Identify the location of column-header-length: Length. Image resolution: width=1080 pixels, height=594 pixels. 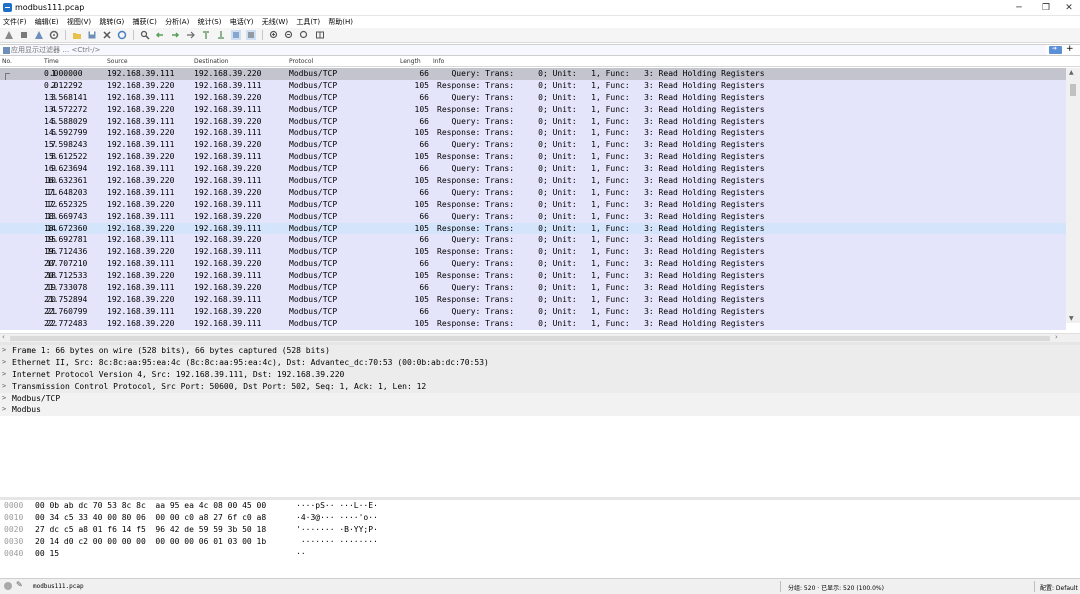
(410, 61).